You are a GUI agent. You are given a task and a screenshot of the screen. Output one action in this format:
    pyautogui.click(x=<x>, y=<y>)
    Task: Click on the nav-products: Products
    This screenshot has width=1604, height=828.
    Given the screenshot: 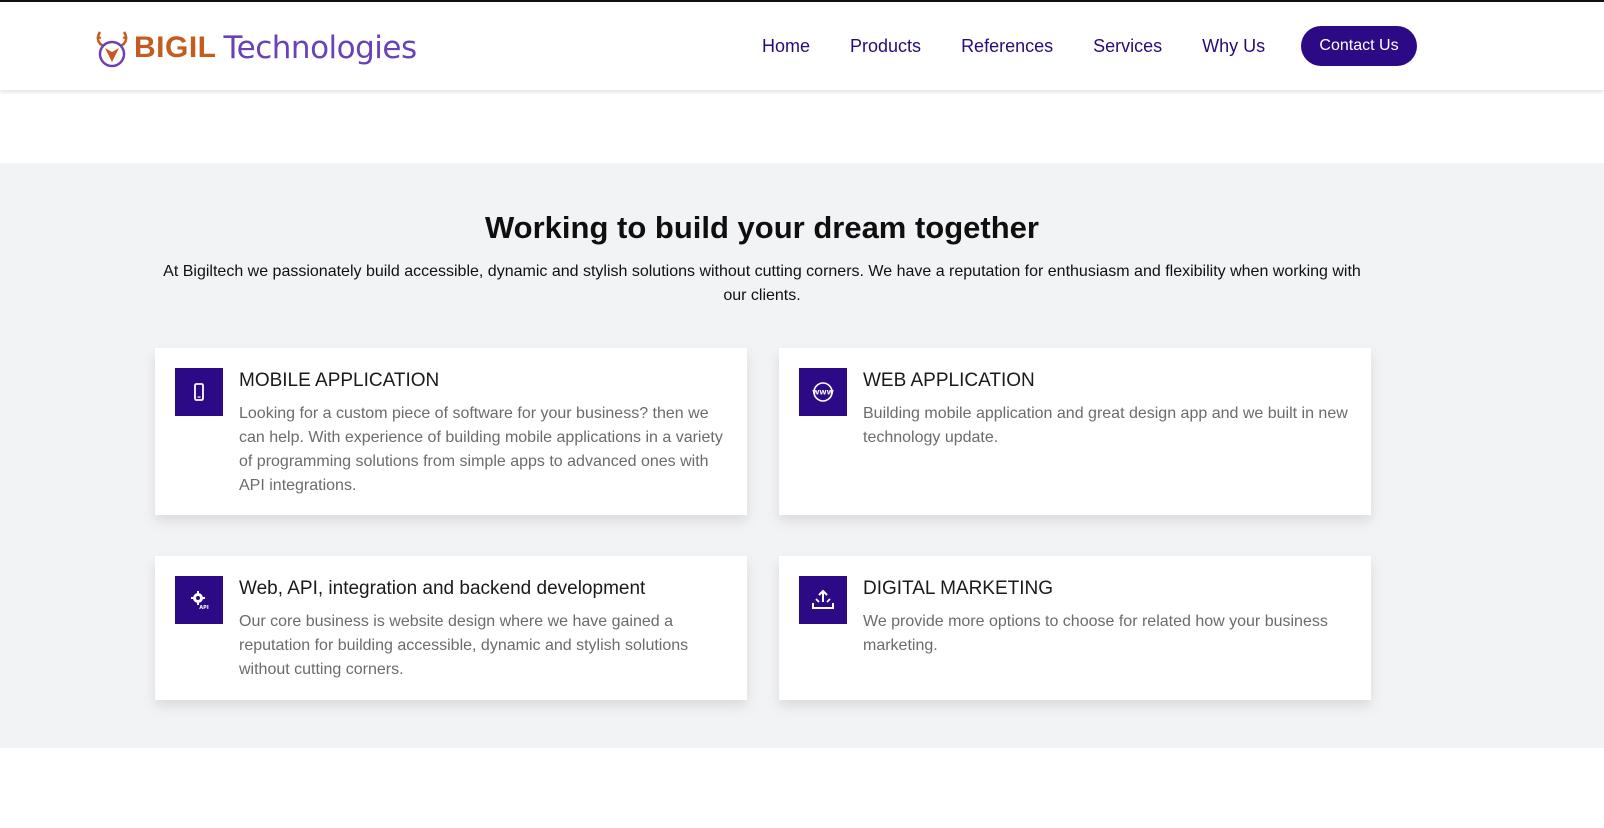 What is the action you would take?
    pyautogui.click(x=885, y=46)
    